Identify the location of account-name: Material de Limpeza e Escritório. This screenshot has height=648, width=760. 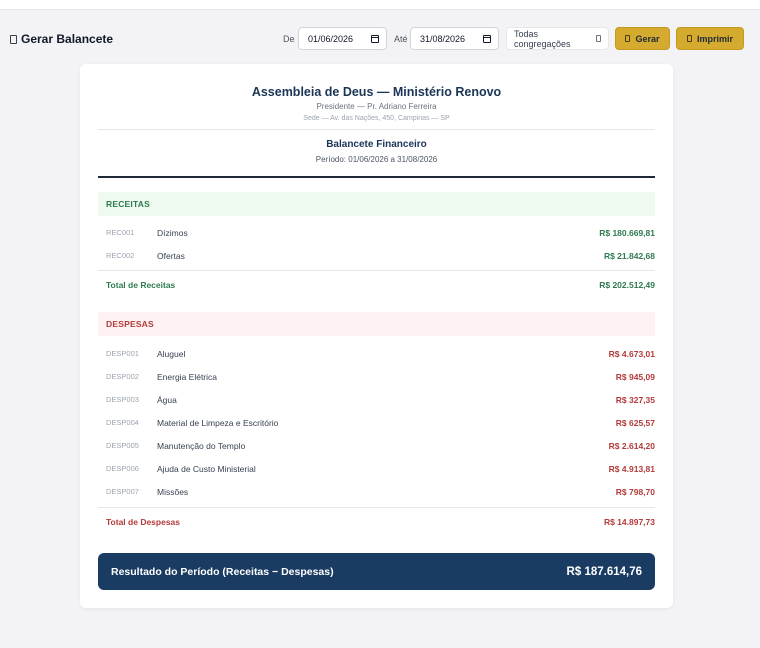
(218, 422).